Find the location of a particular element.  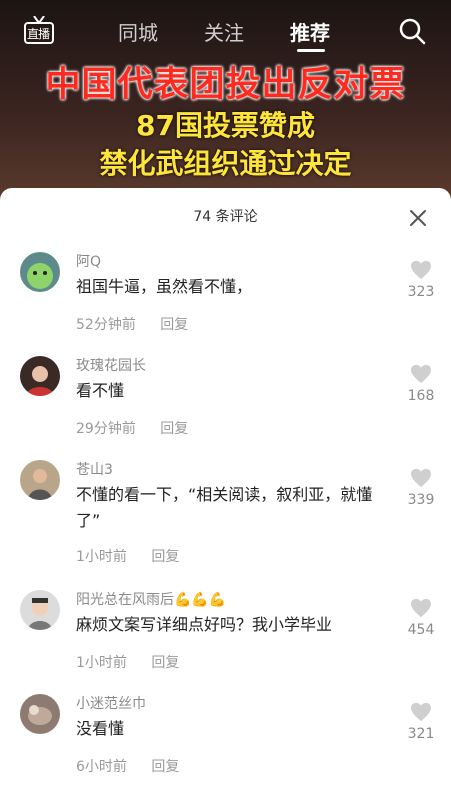

like-button: 339 is located at coordinates (421, 488).